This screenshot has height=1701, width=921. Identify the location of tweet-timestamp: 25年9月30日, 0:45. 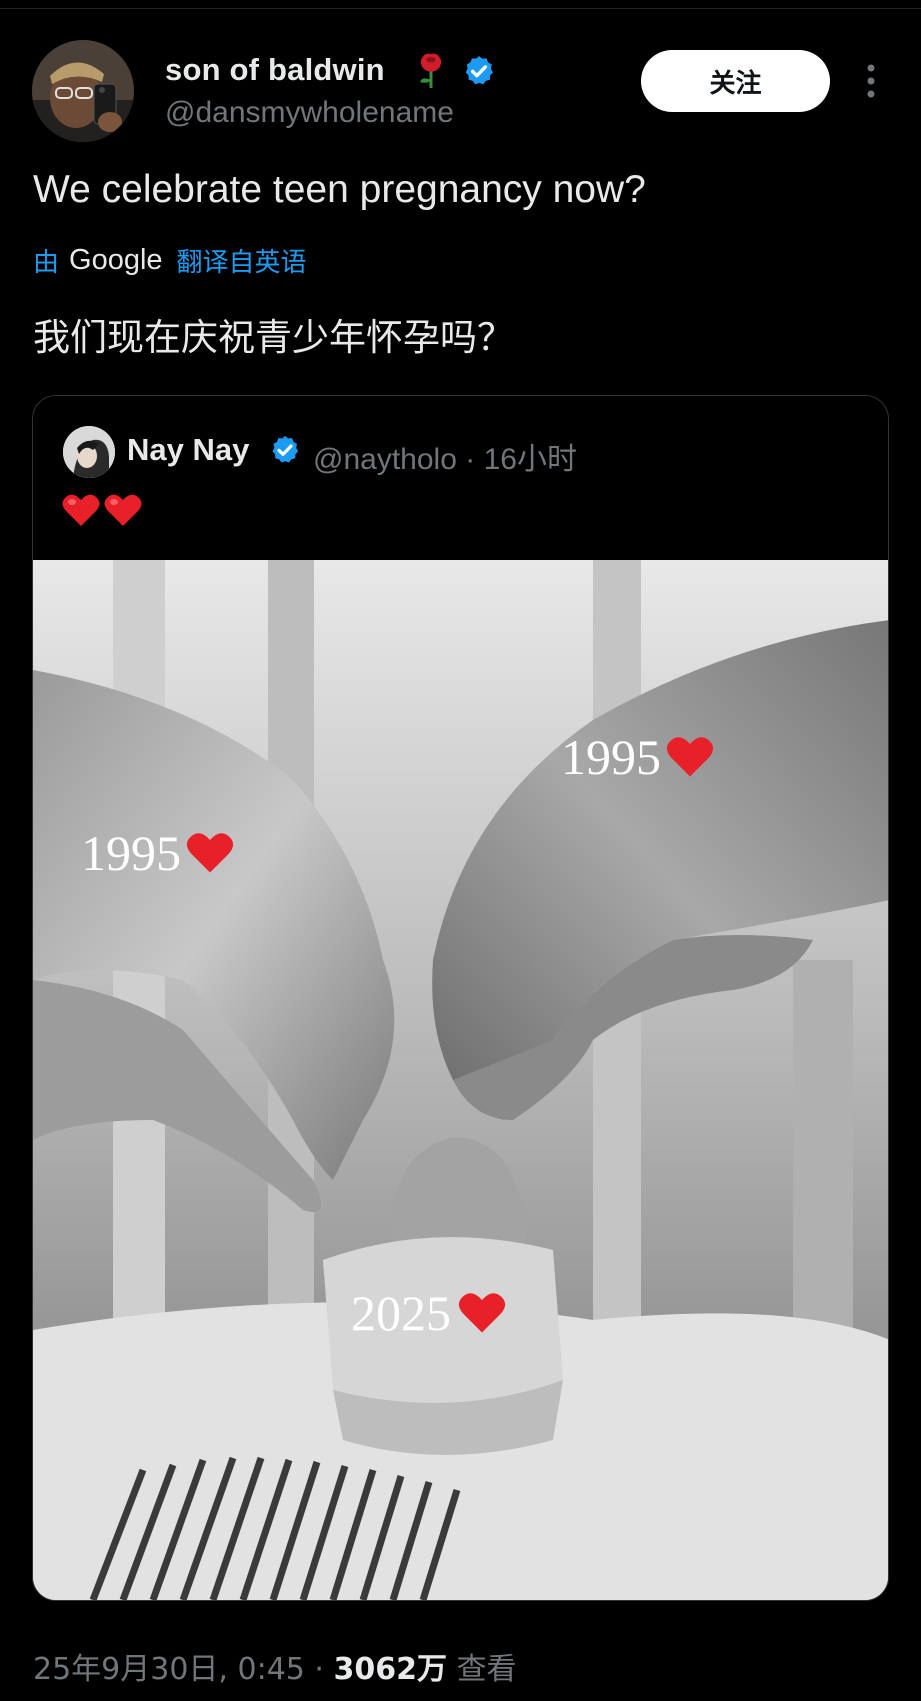
(169, 1669).